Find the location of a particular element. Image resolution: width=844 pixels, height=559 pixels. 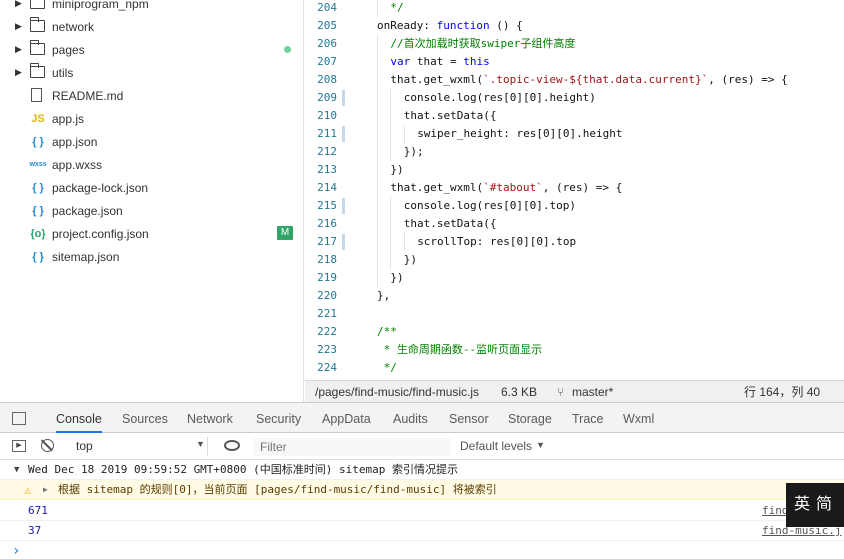

log-source-link: find is located at coordinates (775, 511).